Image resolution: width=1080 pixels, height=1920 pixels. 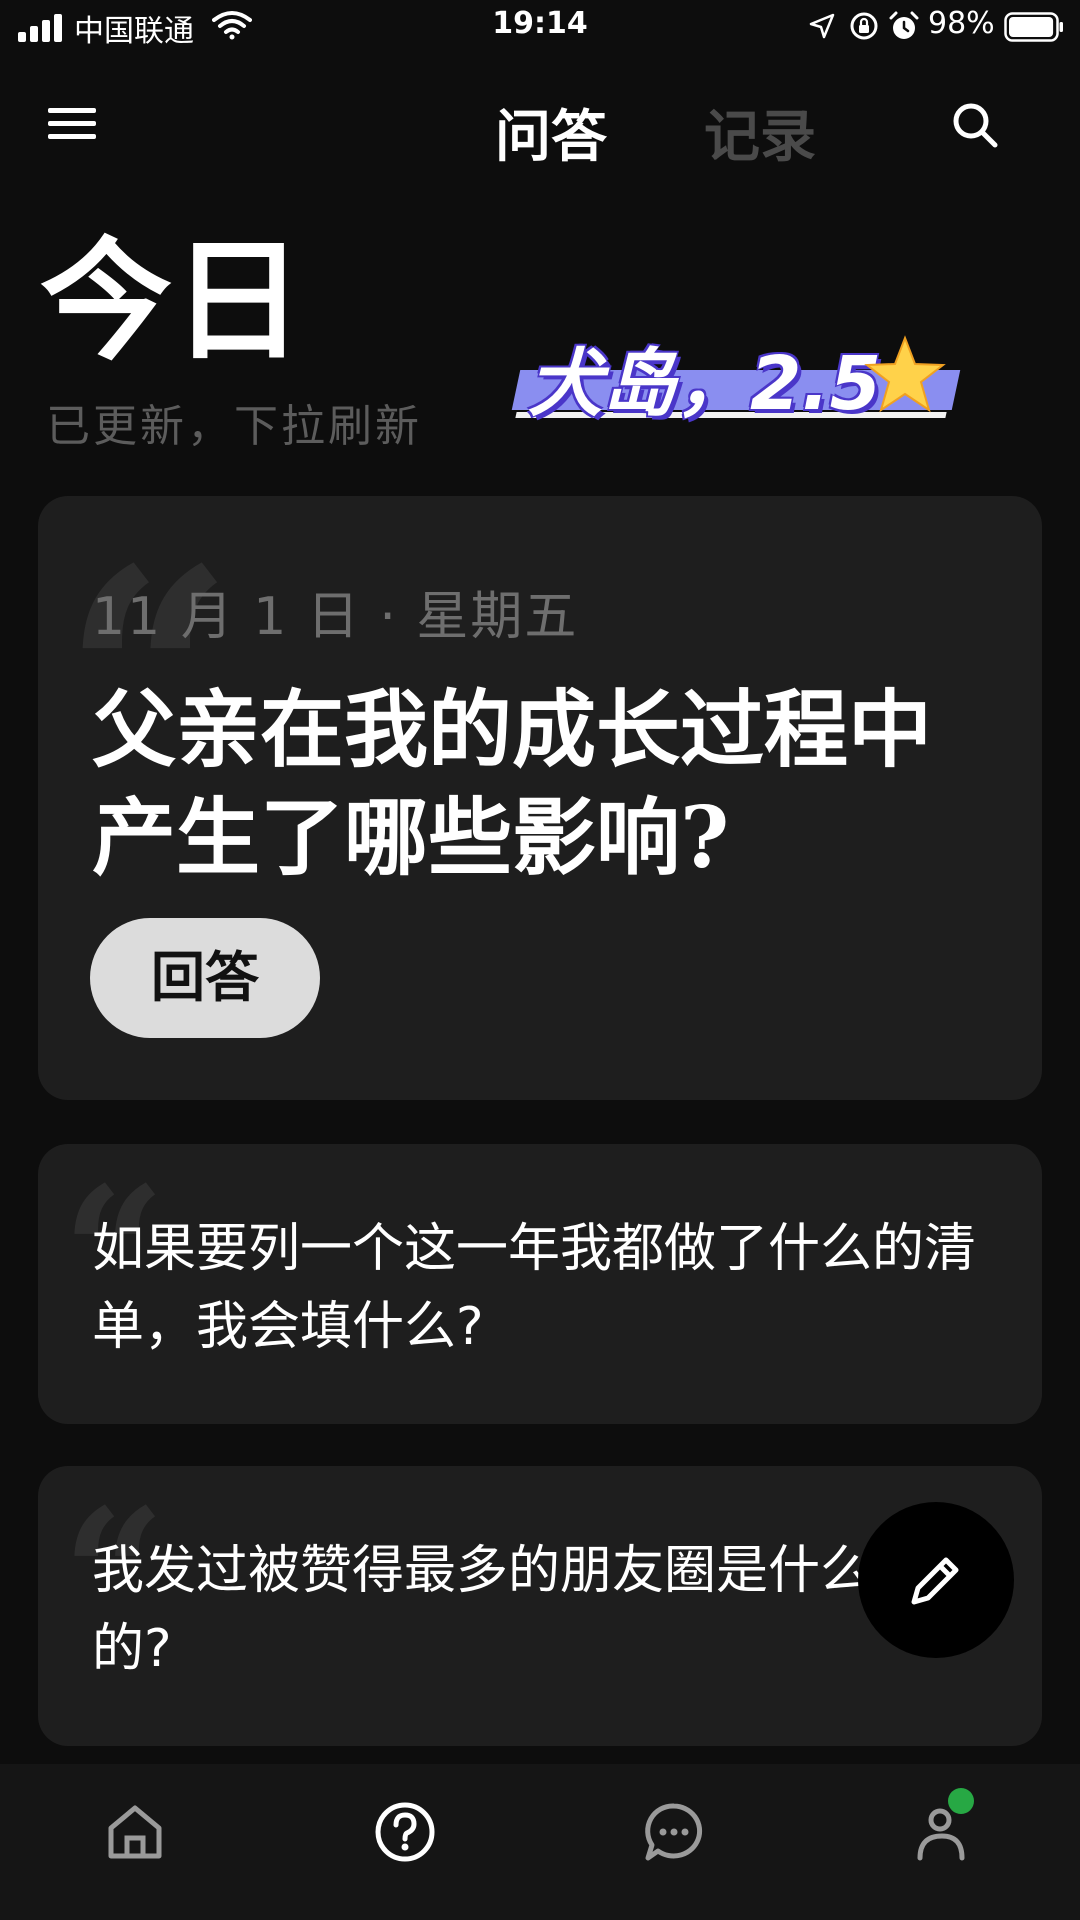 I want to click on notification-badge, so click(x=961, y=1801).